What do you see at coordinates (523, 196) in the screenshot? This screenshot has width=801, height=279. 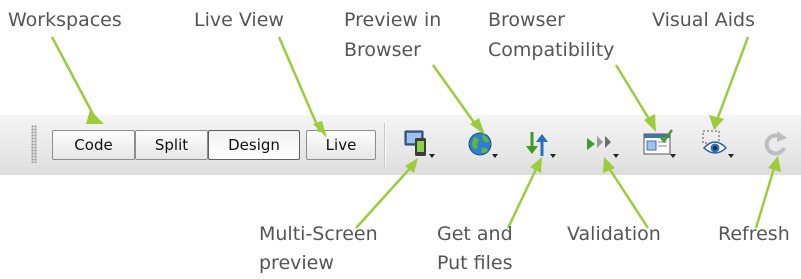 I see `callout-get-put` at bounding box center [523, 196].